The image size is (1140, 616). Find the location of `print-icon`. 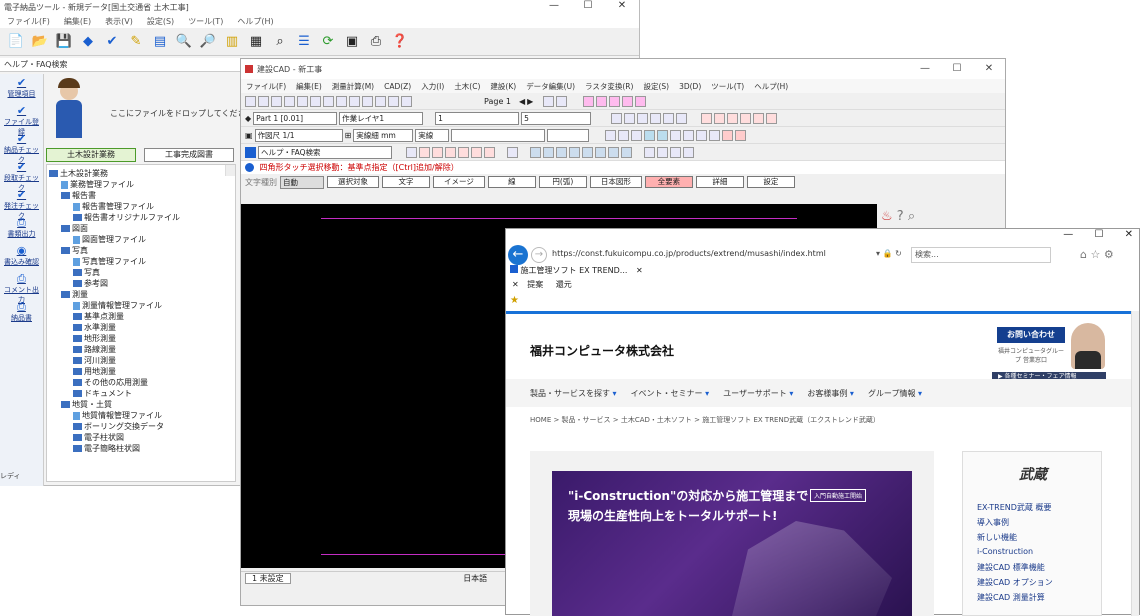

print-icon is located at coordinates (289, 101).